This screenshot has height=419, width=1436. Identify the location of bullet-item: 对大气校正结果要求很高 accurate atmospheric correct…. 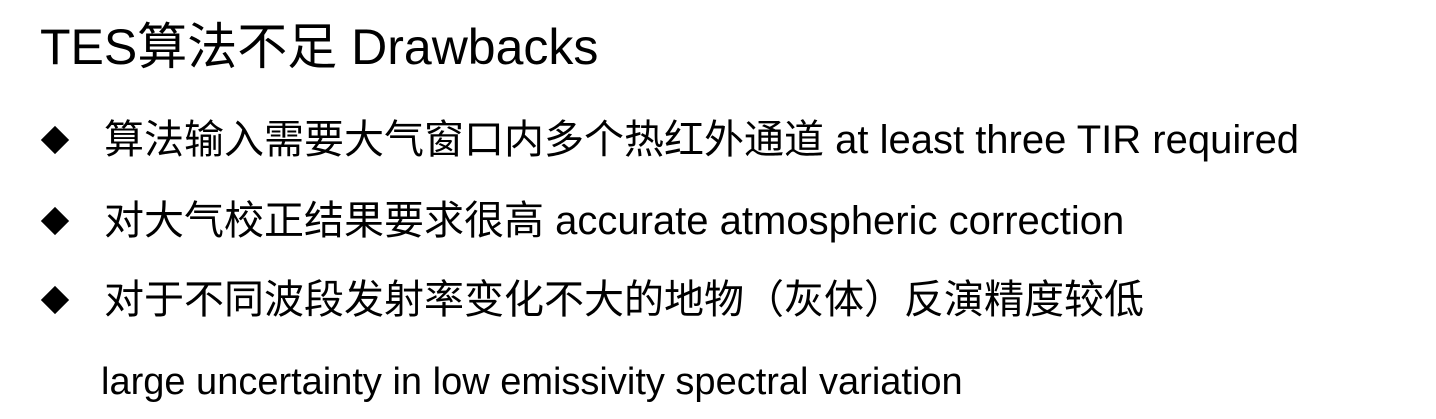
(582, 221).